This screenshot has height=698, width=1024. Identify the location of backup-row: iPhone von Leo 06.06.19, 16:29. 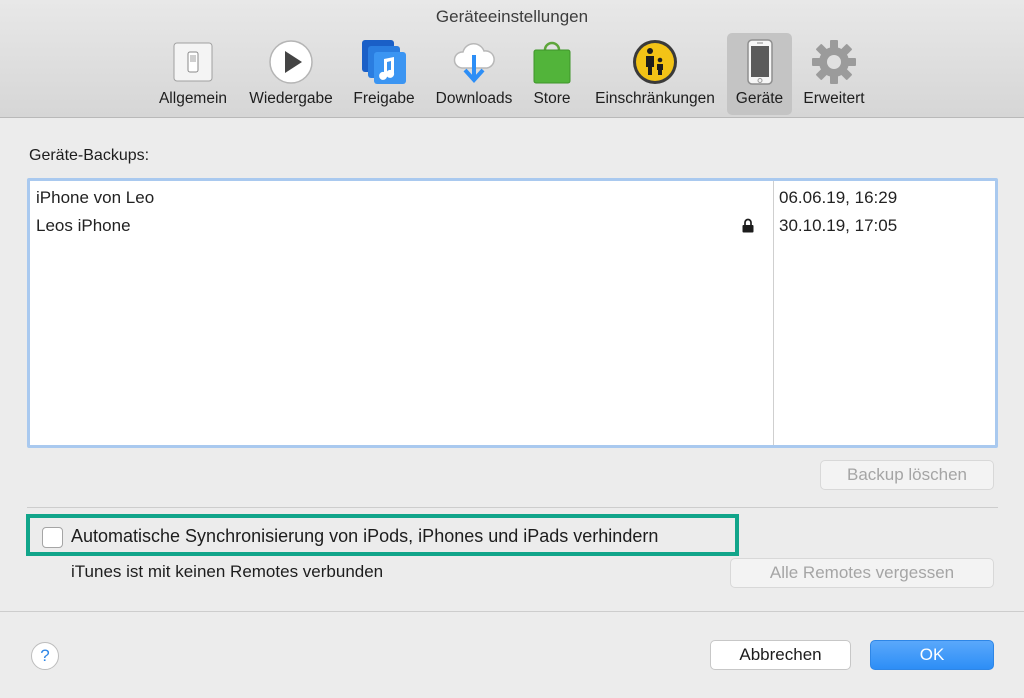
(512, 197).